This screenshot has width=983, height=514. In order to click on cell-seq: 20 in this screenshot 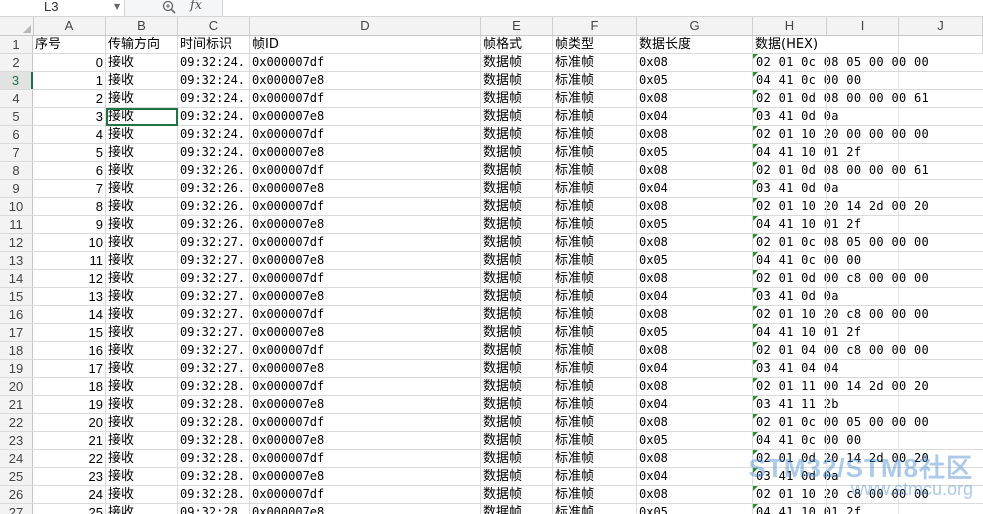, I will do `click(69, 422)`.